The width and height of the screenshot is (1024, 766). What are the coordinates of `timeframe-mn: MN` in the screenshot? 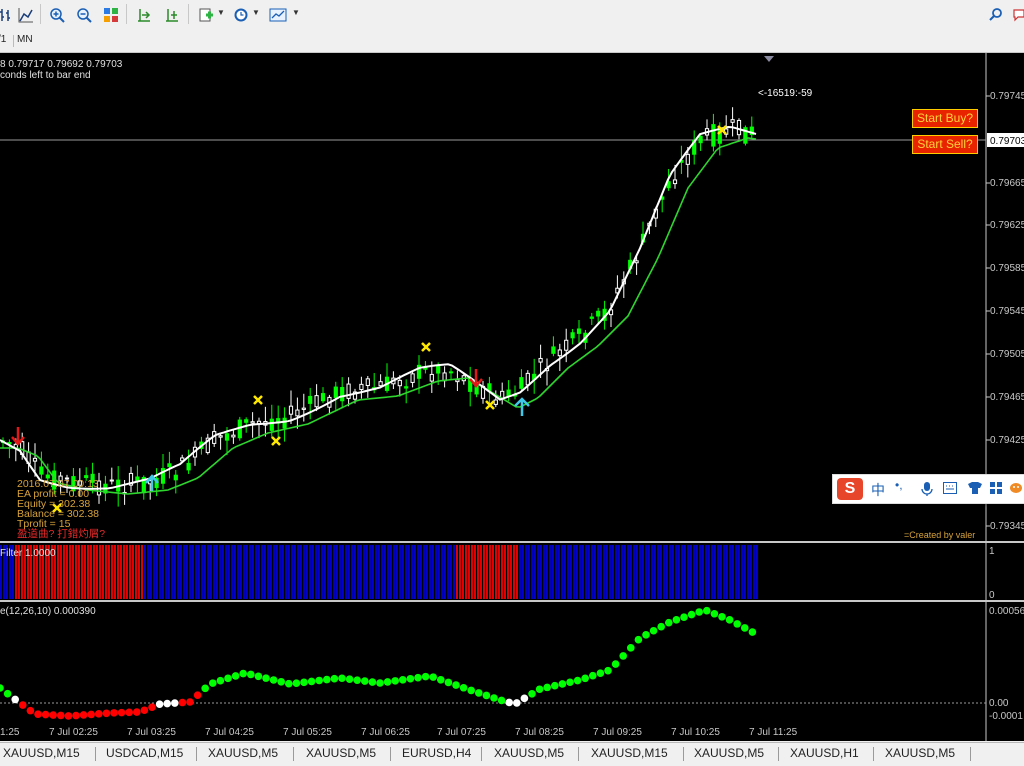 It's located at (25, 39).